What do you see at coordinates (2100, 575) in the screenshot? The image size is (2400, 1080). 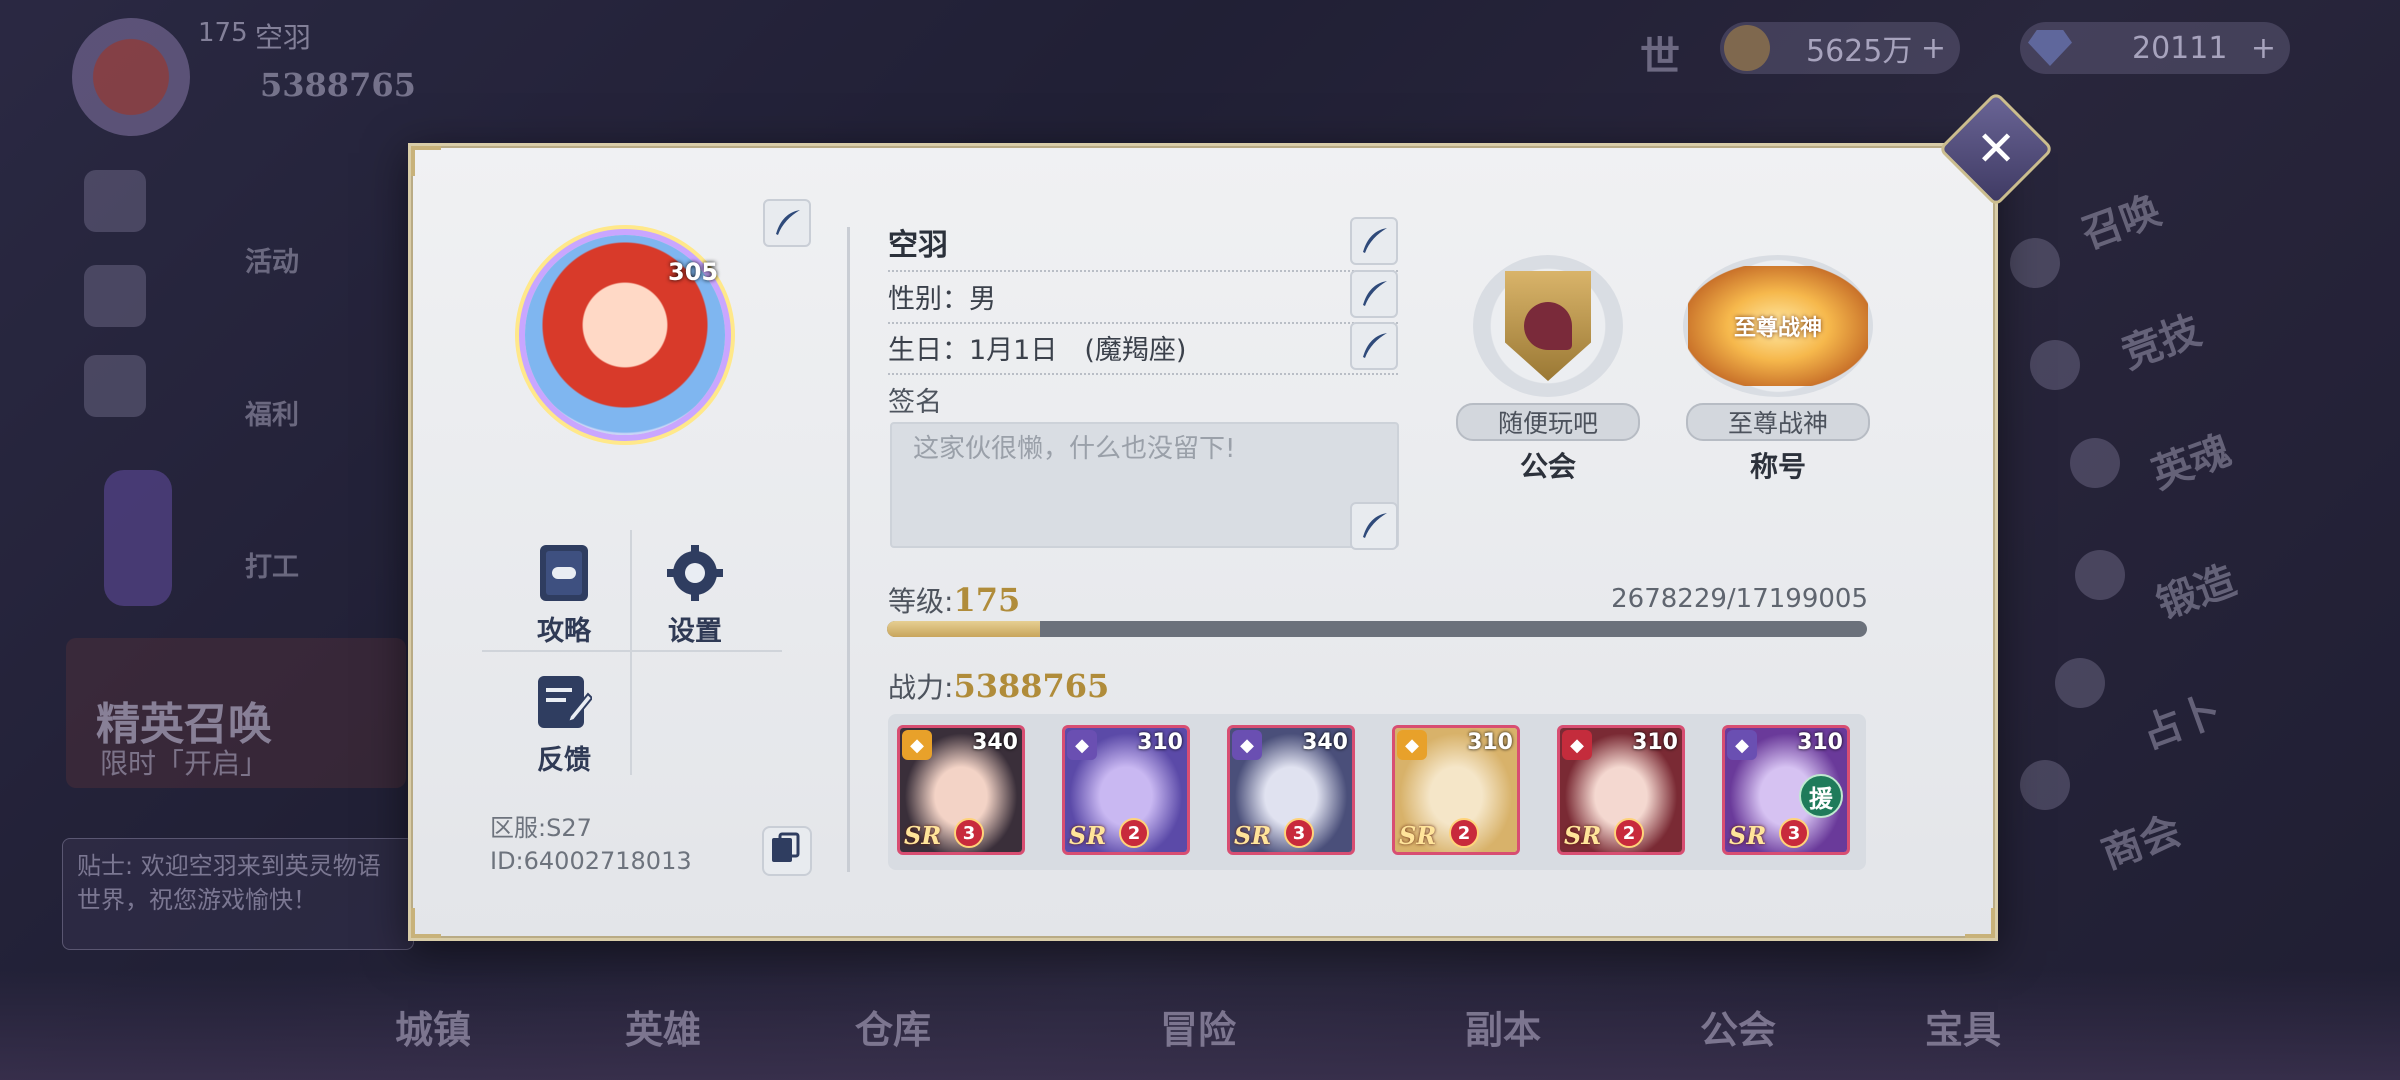 I see `bg-forge-icon` at bounding box center [2100, 575].